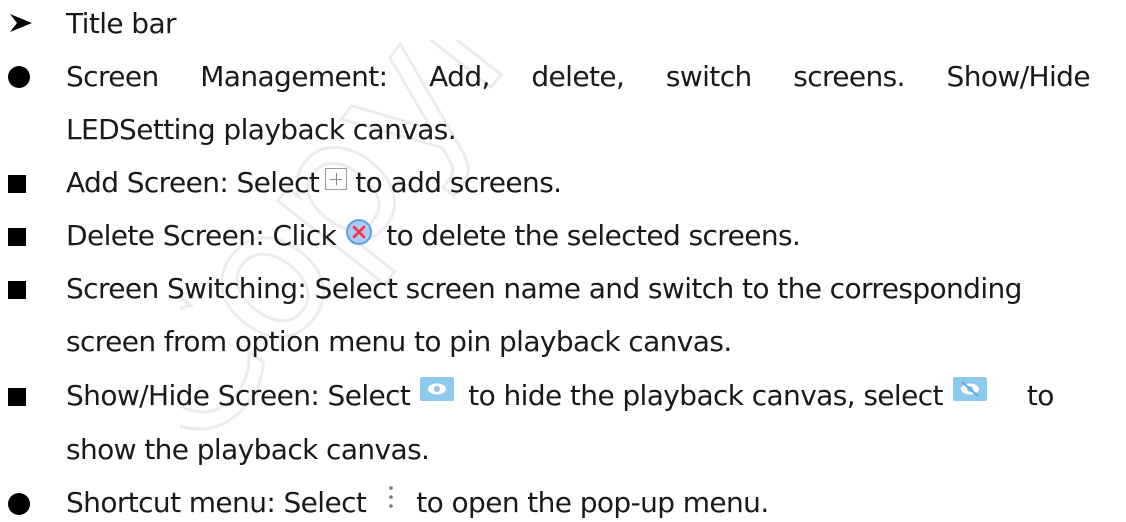 Image resolution: width=1126 pixels, height=522 pixels. Describe the element at coordinates (458, 182) in the screenshot. I see `add-screen-desc: to add screens.` at that location.